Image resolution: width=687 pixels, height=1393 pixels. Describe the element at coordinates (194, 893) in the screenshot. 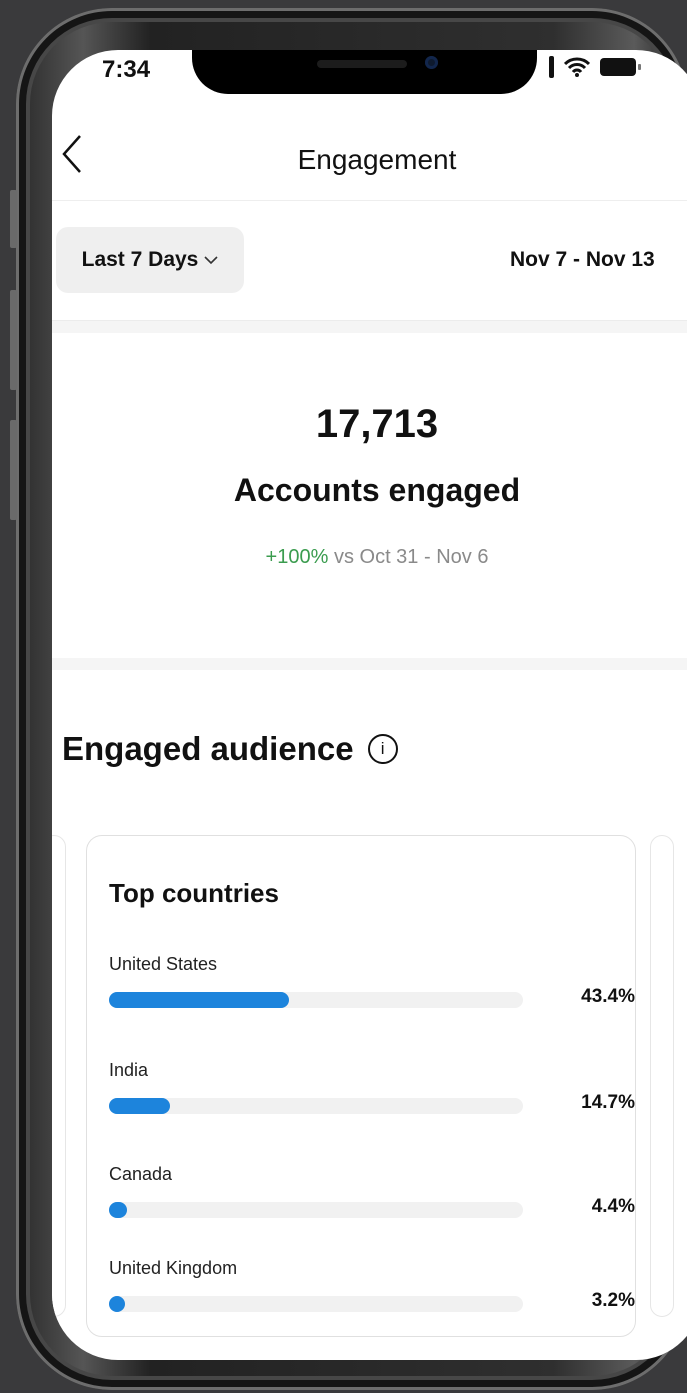

I see `card-title: Top countries` at that location.